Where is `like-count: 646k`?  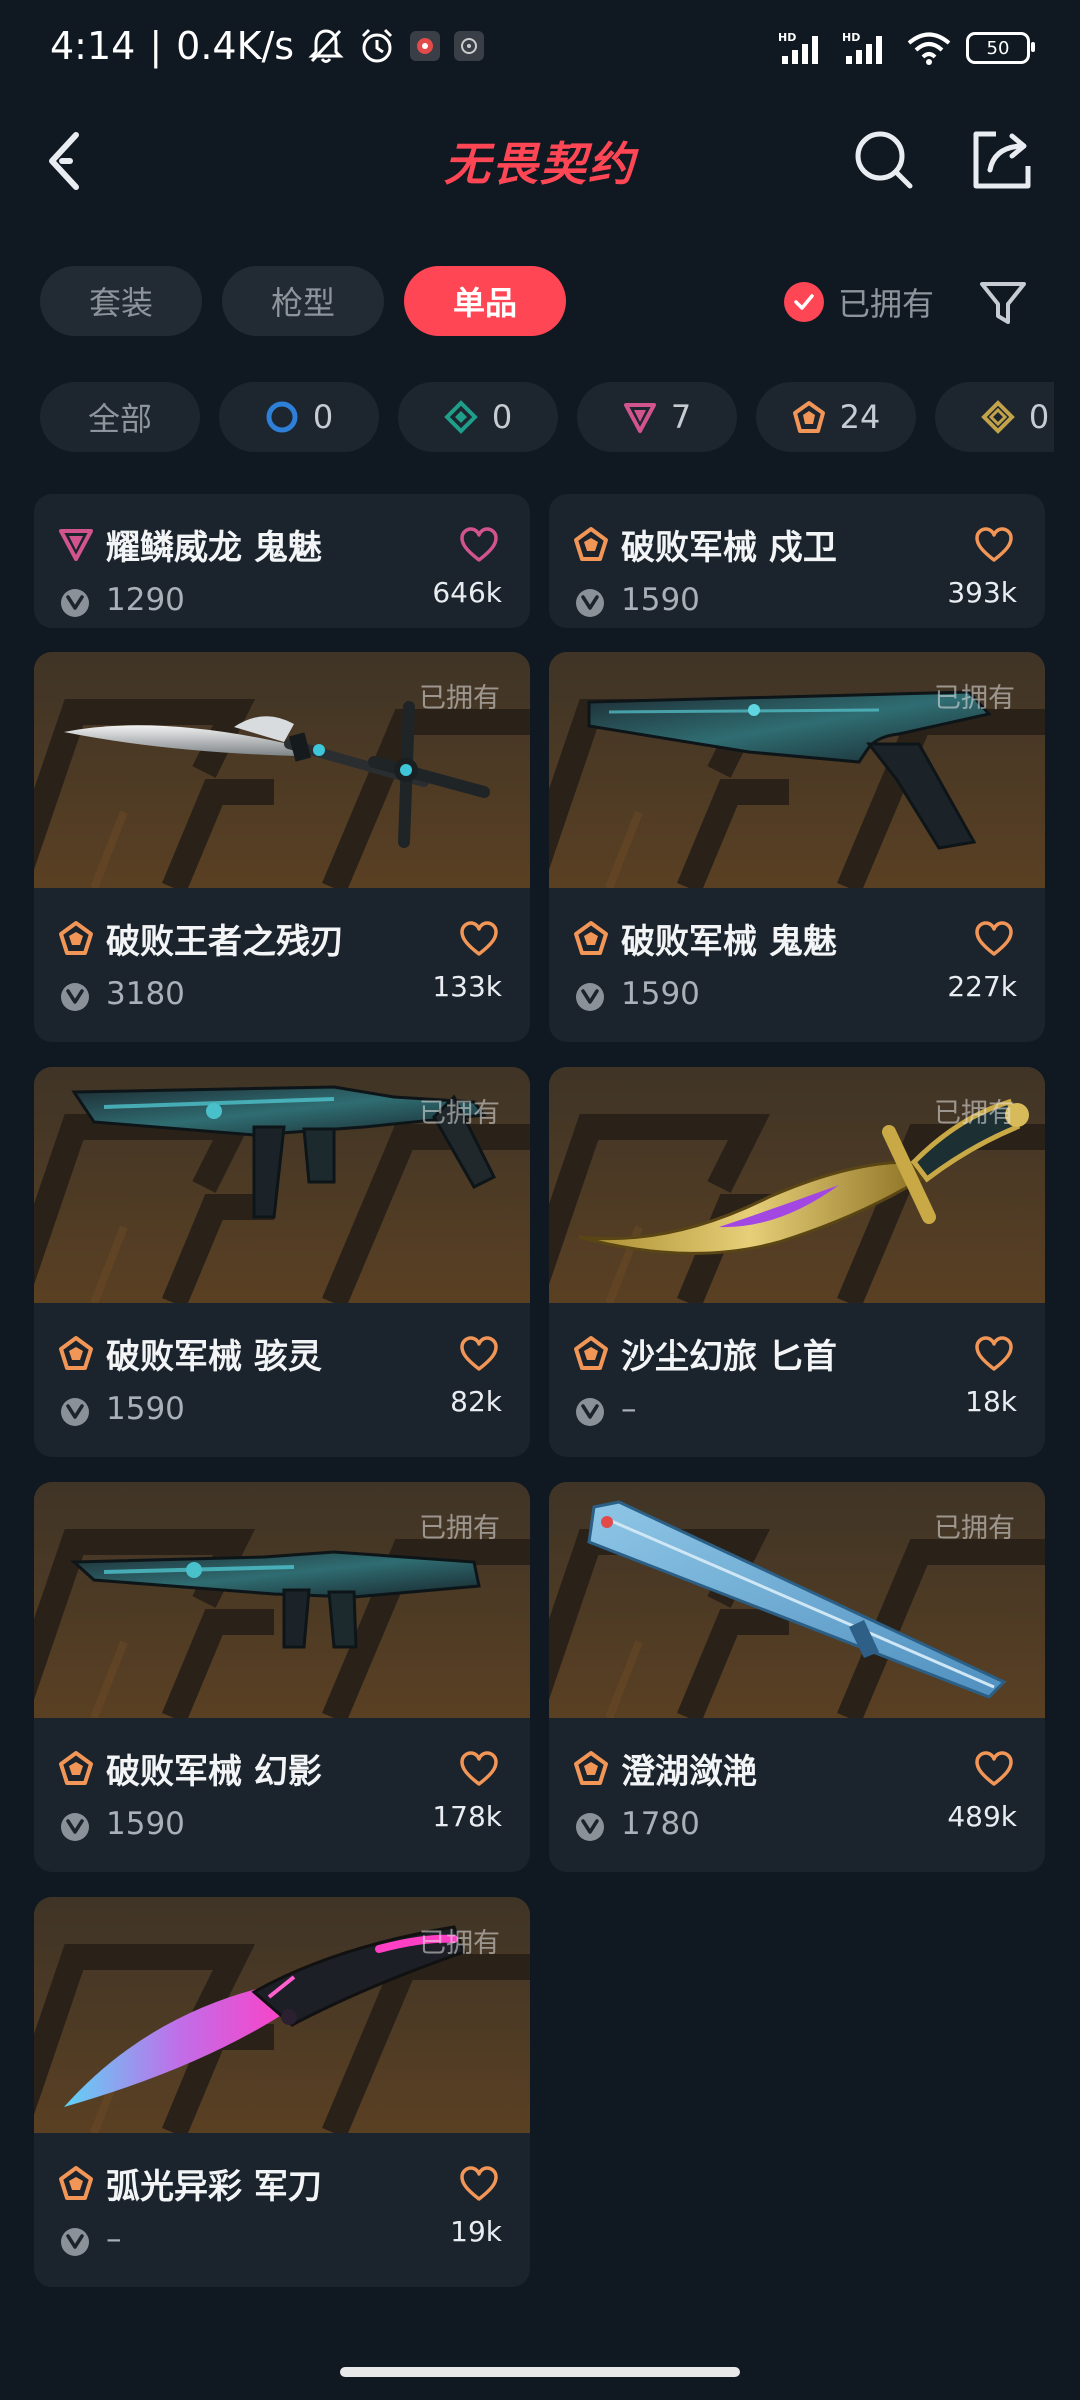 like-count: 646k is located at coordinates (467, 592).